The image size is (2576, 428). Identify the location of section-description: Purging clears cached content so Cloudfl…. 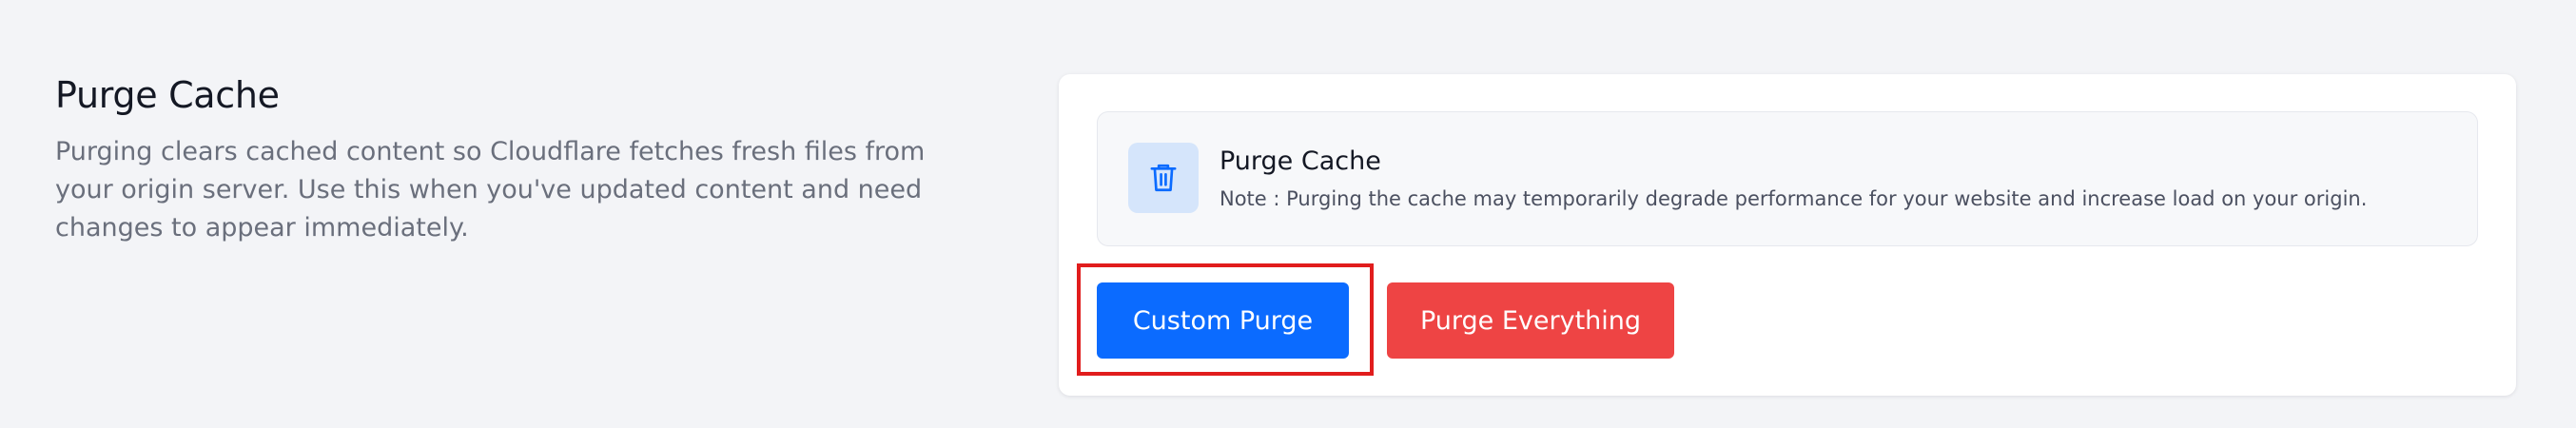
(491, 190).